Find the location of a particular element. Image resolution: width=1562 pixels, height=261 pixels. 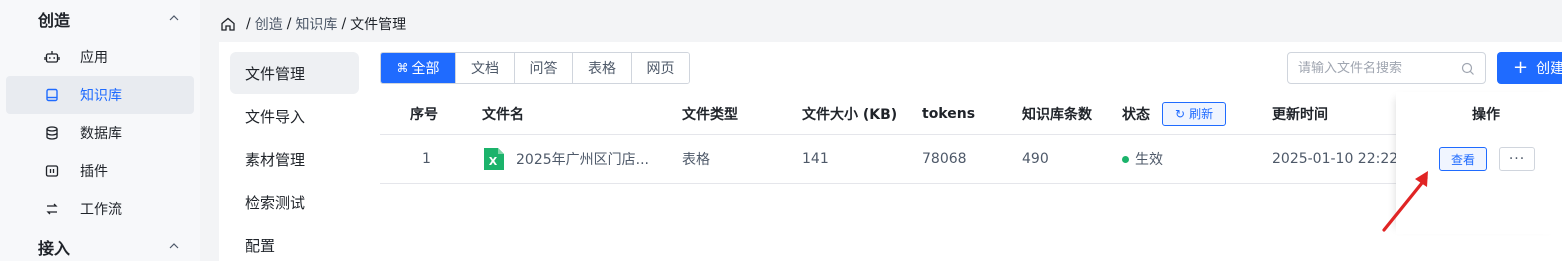

column-updated: 更新时间 is located at coordinates (1300, 114).